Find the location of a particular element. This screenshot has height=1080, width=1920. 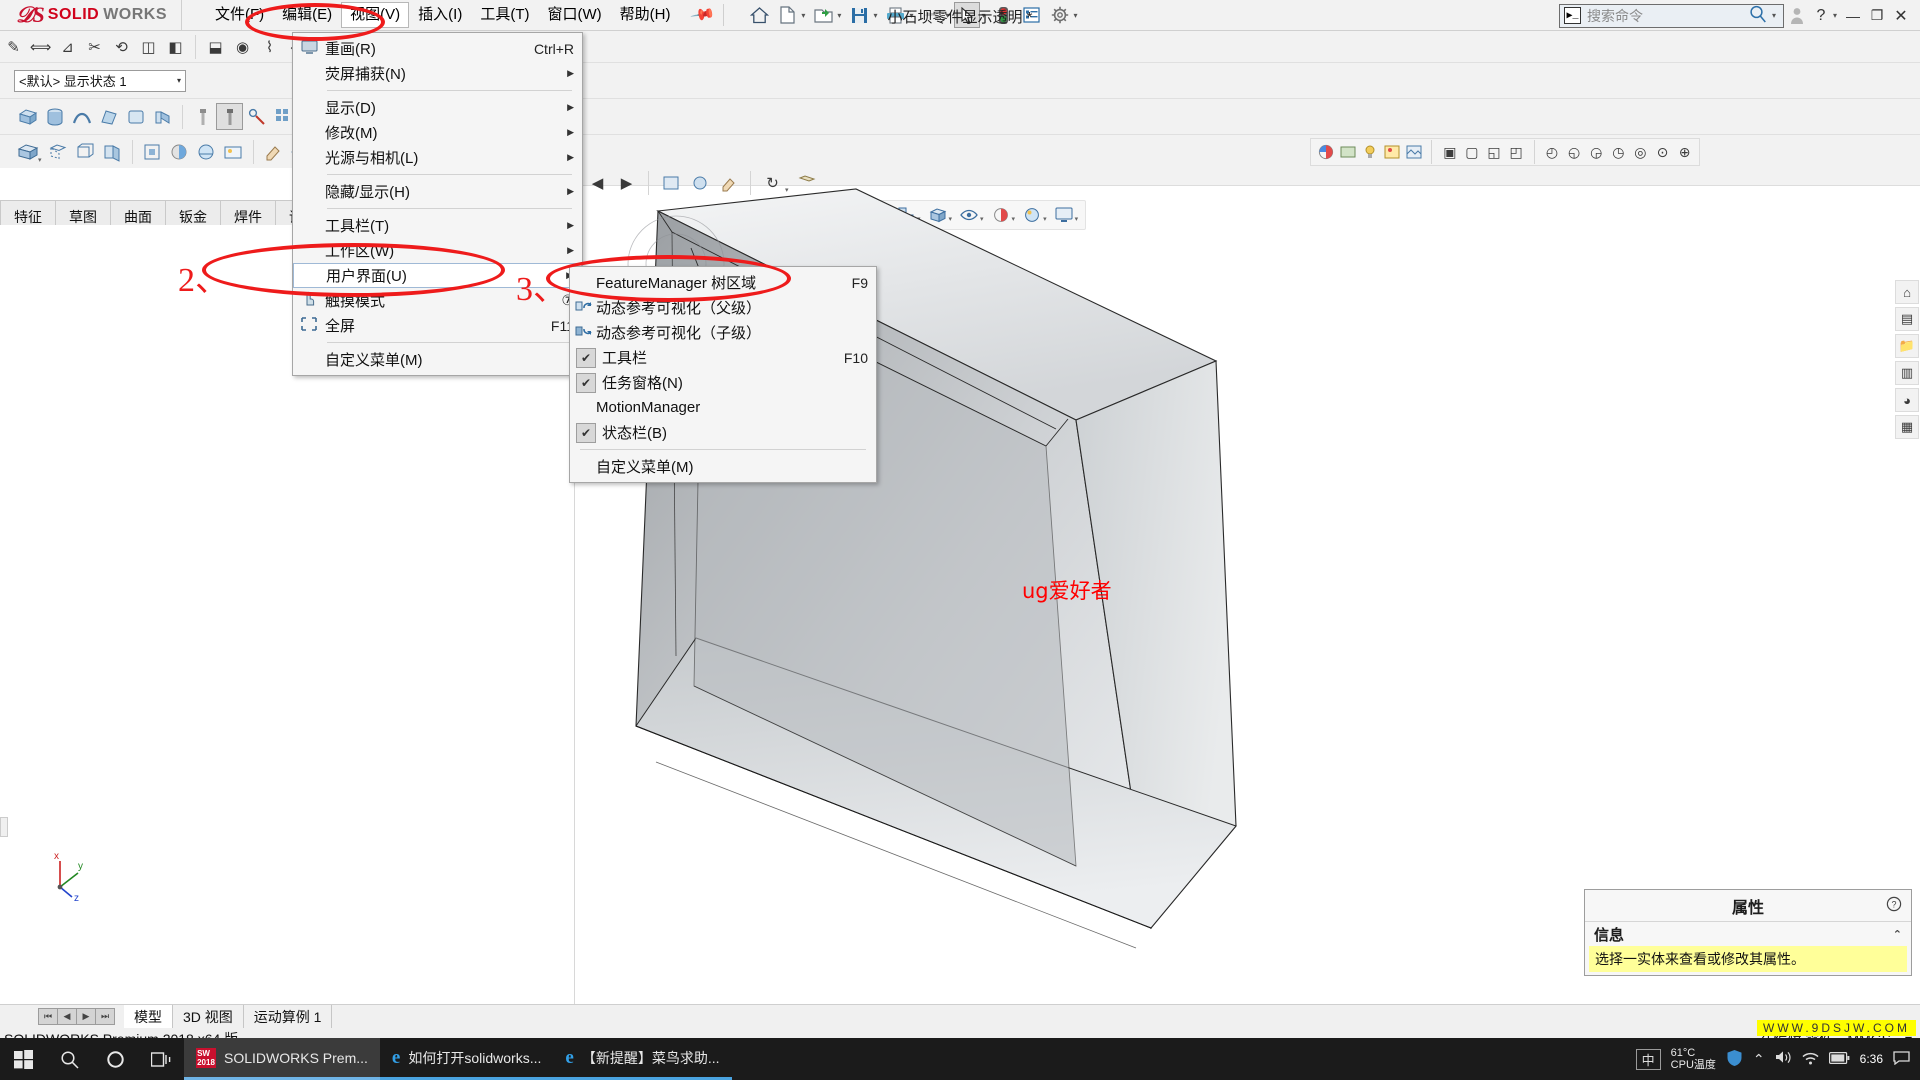

open-document-dropdown-icon: ▾ is located at coordinates (839, 15).